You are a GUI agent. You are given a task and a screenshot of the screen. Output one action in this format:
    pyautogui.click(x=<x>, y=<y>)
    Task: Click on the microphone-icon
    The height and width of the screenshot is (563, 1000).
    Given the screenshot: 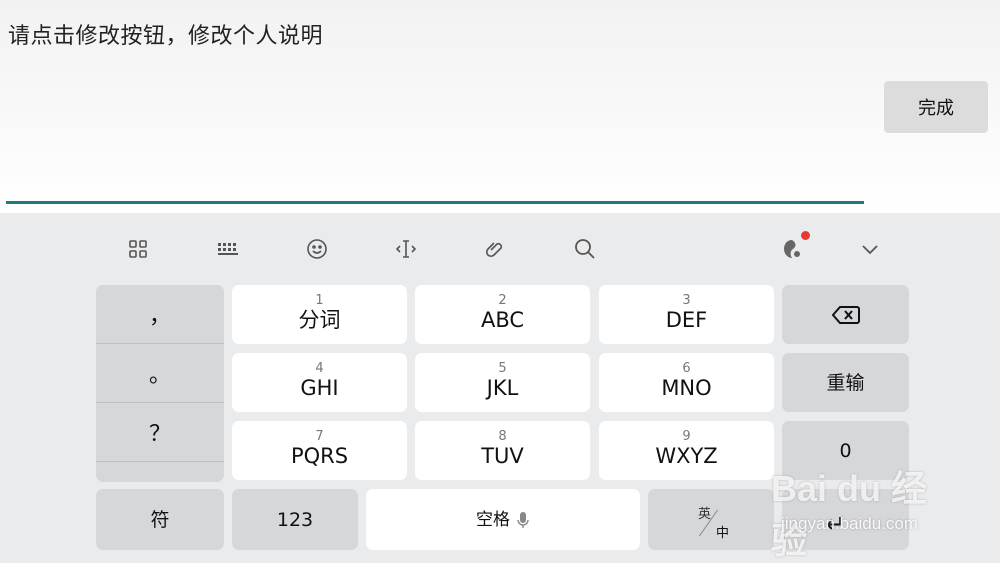 What is the action you would take?
    pyautogui.click(x=523, y=519)
    